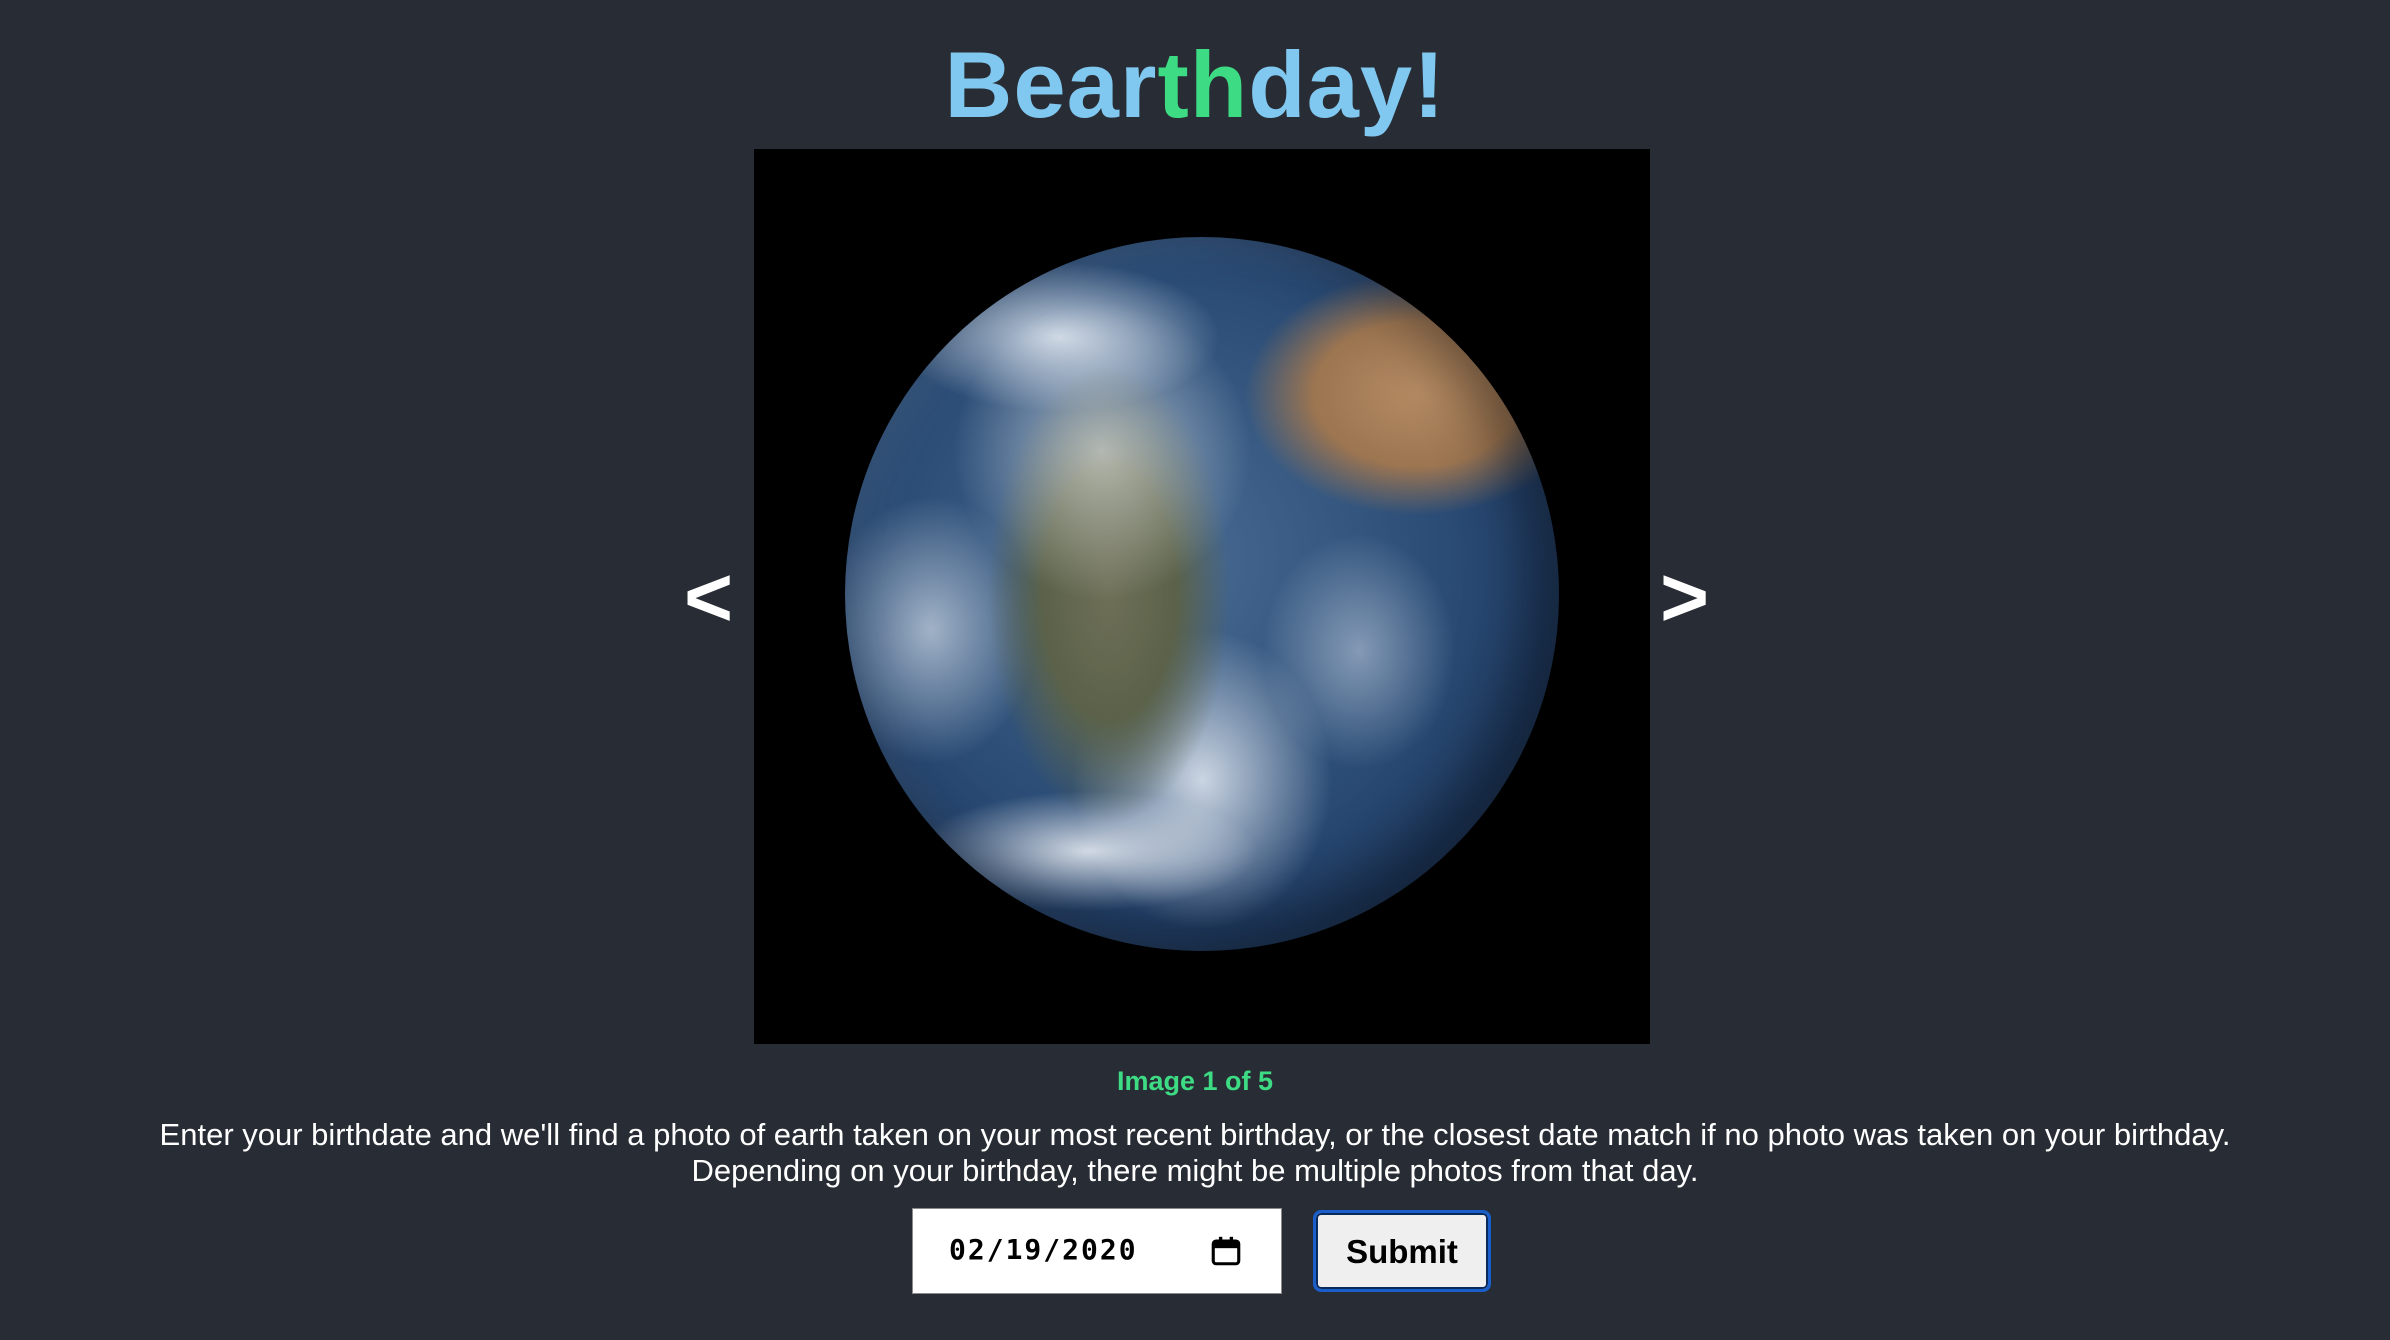  What do you see at coordinates (1043, 1249) in the screenshot?
I see `birthdate-value: 02/19/2020` at bounding box center [1043, 1249].